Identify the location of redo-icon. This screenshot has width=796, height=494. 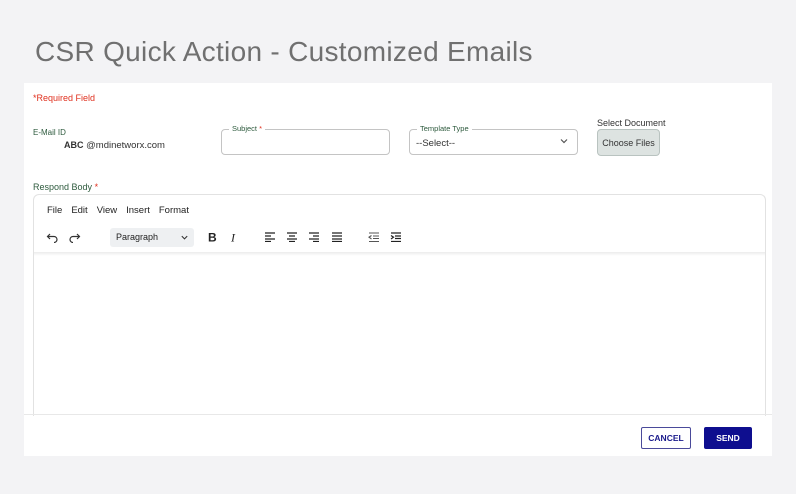
(74, 237).